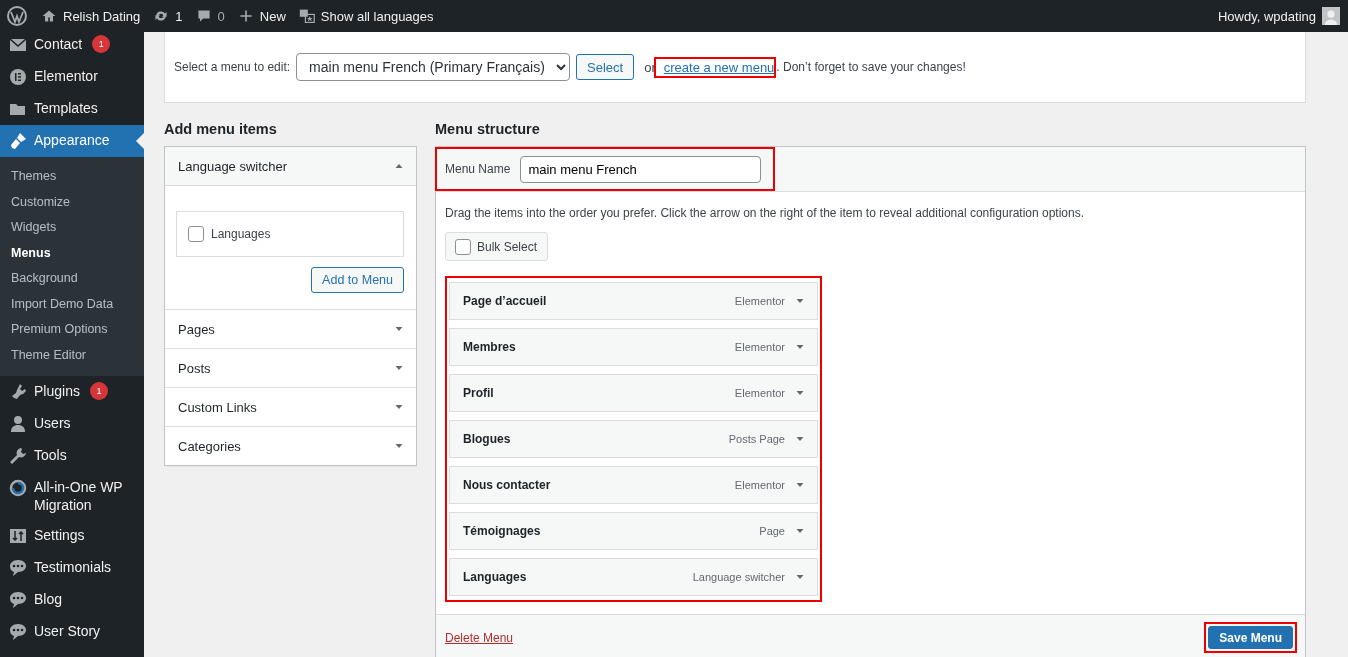 Image resolution: width=1348 pixels, height=657 pixels. I want to click on user-greeting-link: Howdy, wpdating, so click(1266, 16).